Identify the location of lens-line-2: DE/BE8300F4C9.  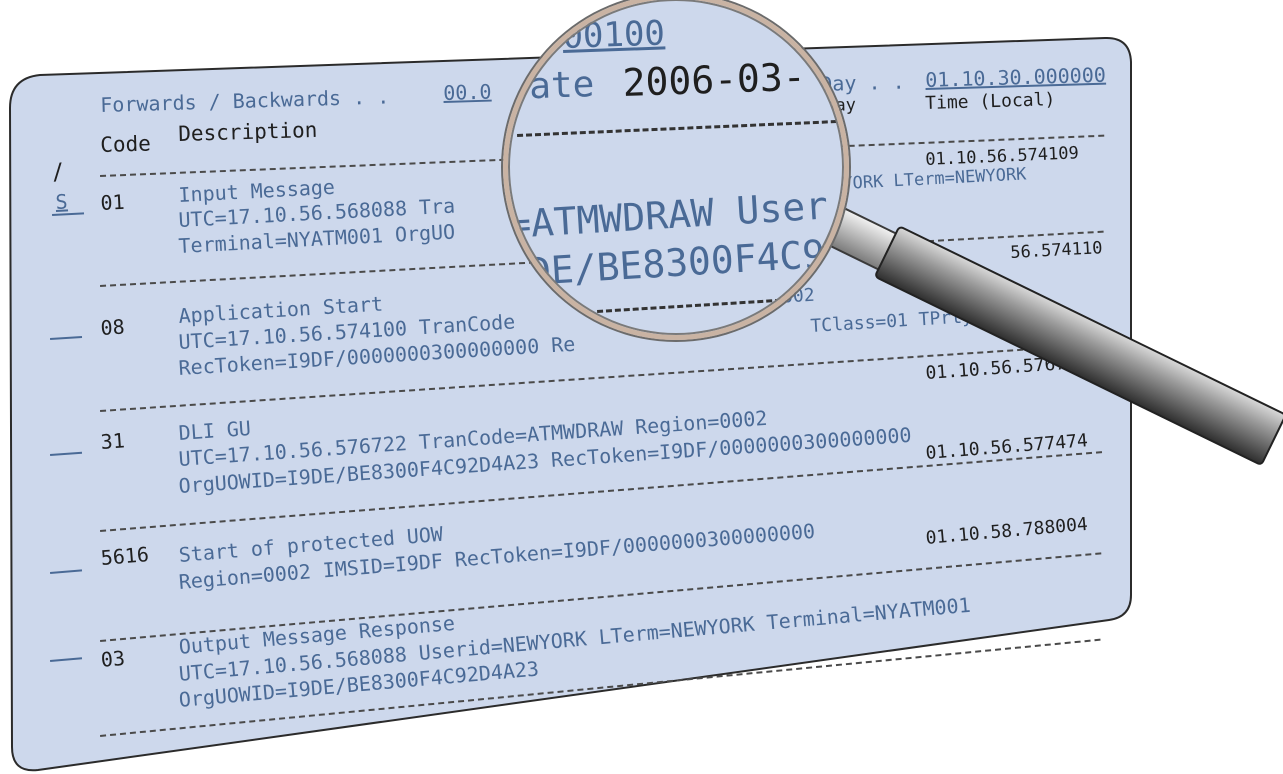
(676, 262).